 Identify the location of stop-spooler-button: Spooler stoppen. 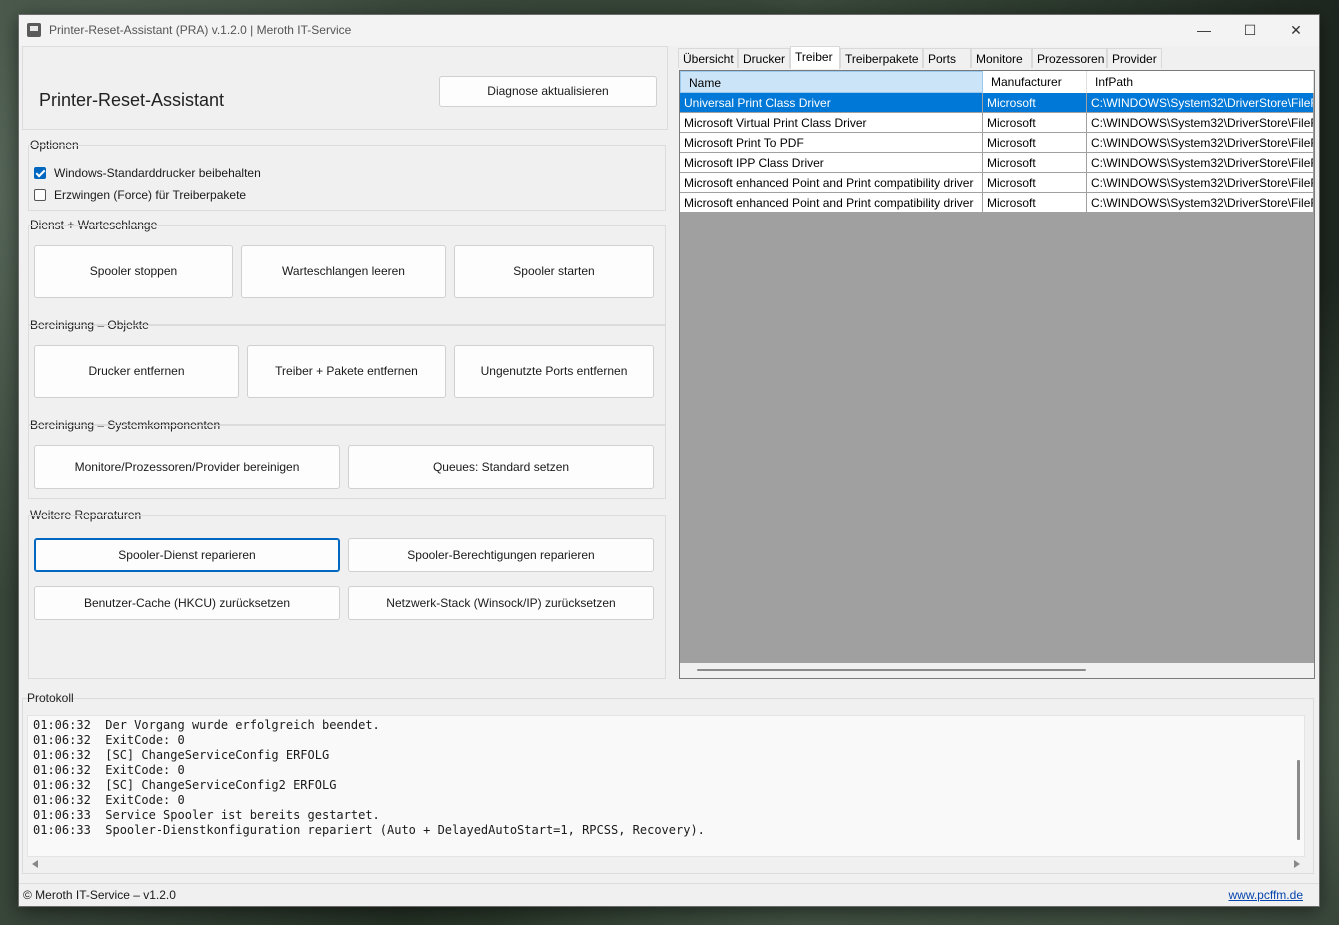
(133, 271).